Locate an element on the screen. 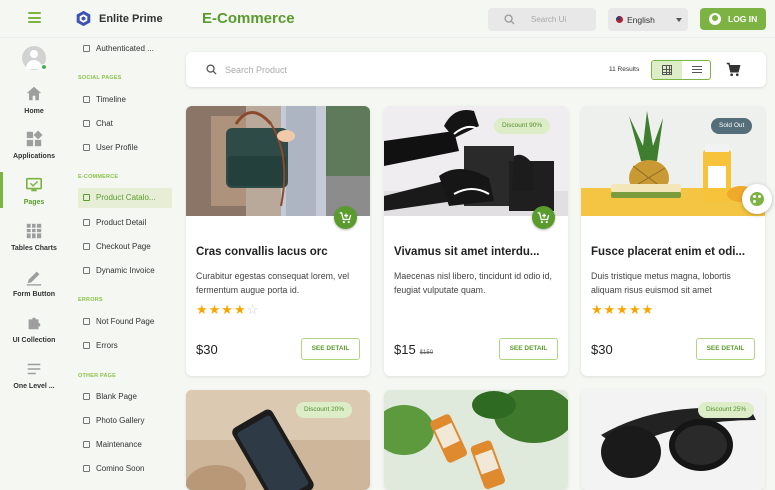 This screenshot has width=775, height=490. page-title: E-Commerce is located at coordinates (248, 18).